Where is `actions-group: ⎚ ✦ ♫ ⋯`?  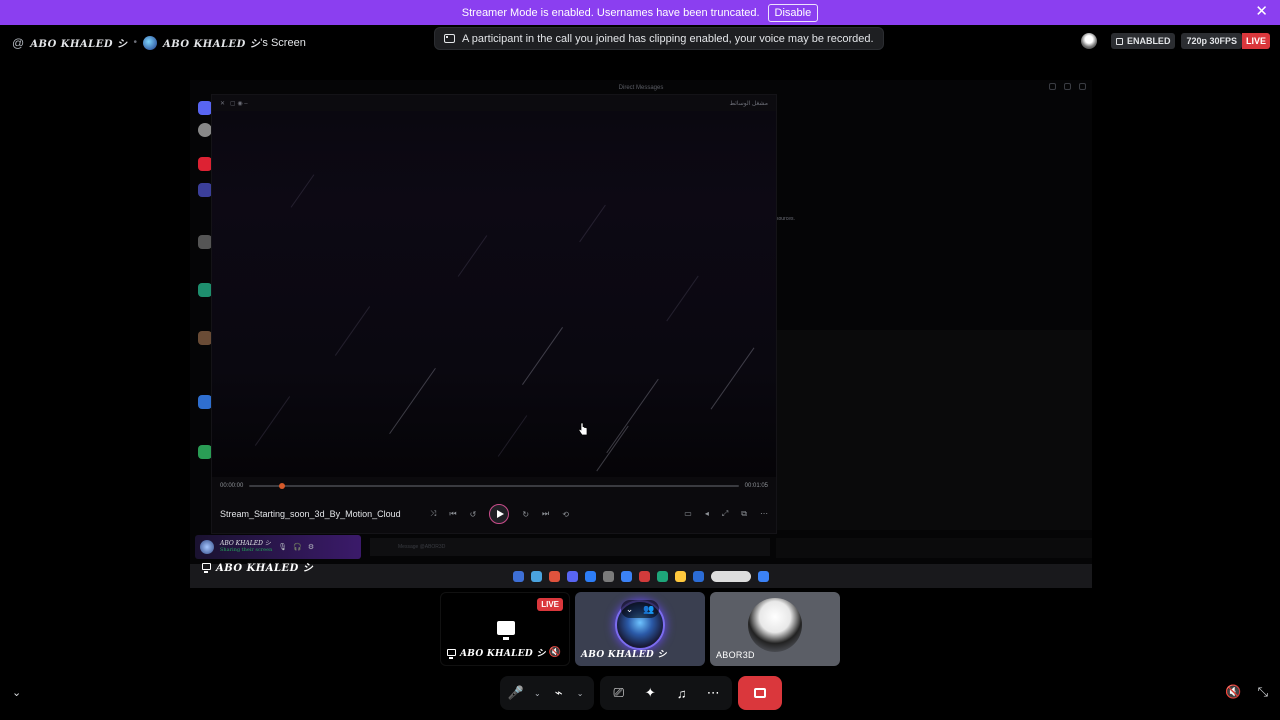
actions-group: ⎚ ✦ ♫ ⋯ is located at coordinates (666, 693).